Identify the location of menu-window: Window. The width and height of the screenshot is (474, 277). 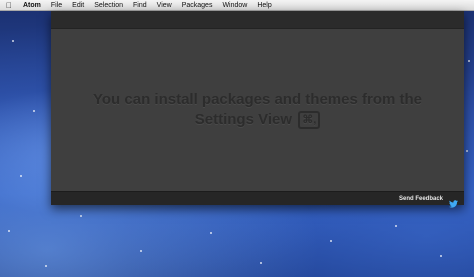
(234, 5).